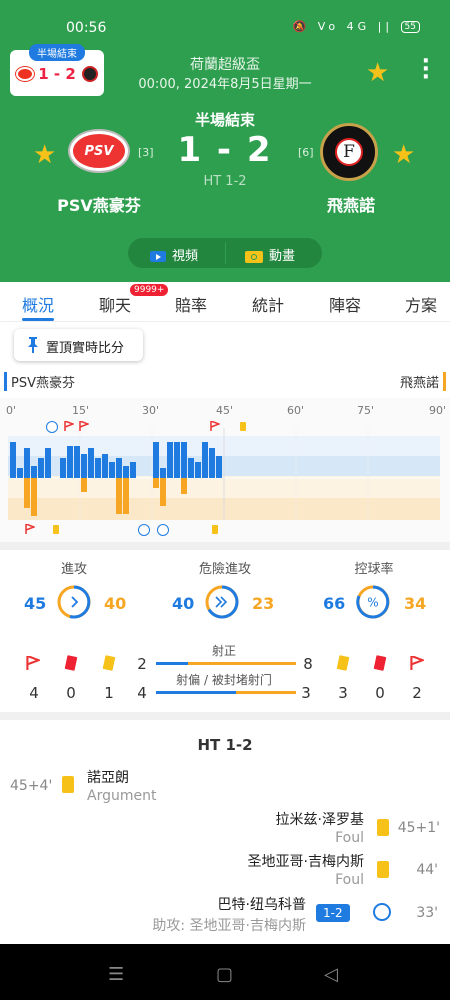  Describe the element at coordinates (225, 410) in the screenshot. I see `minute-45: 45'` at that location.